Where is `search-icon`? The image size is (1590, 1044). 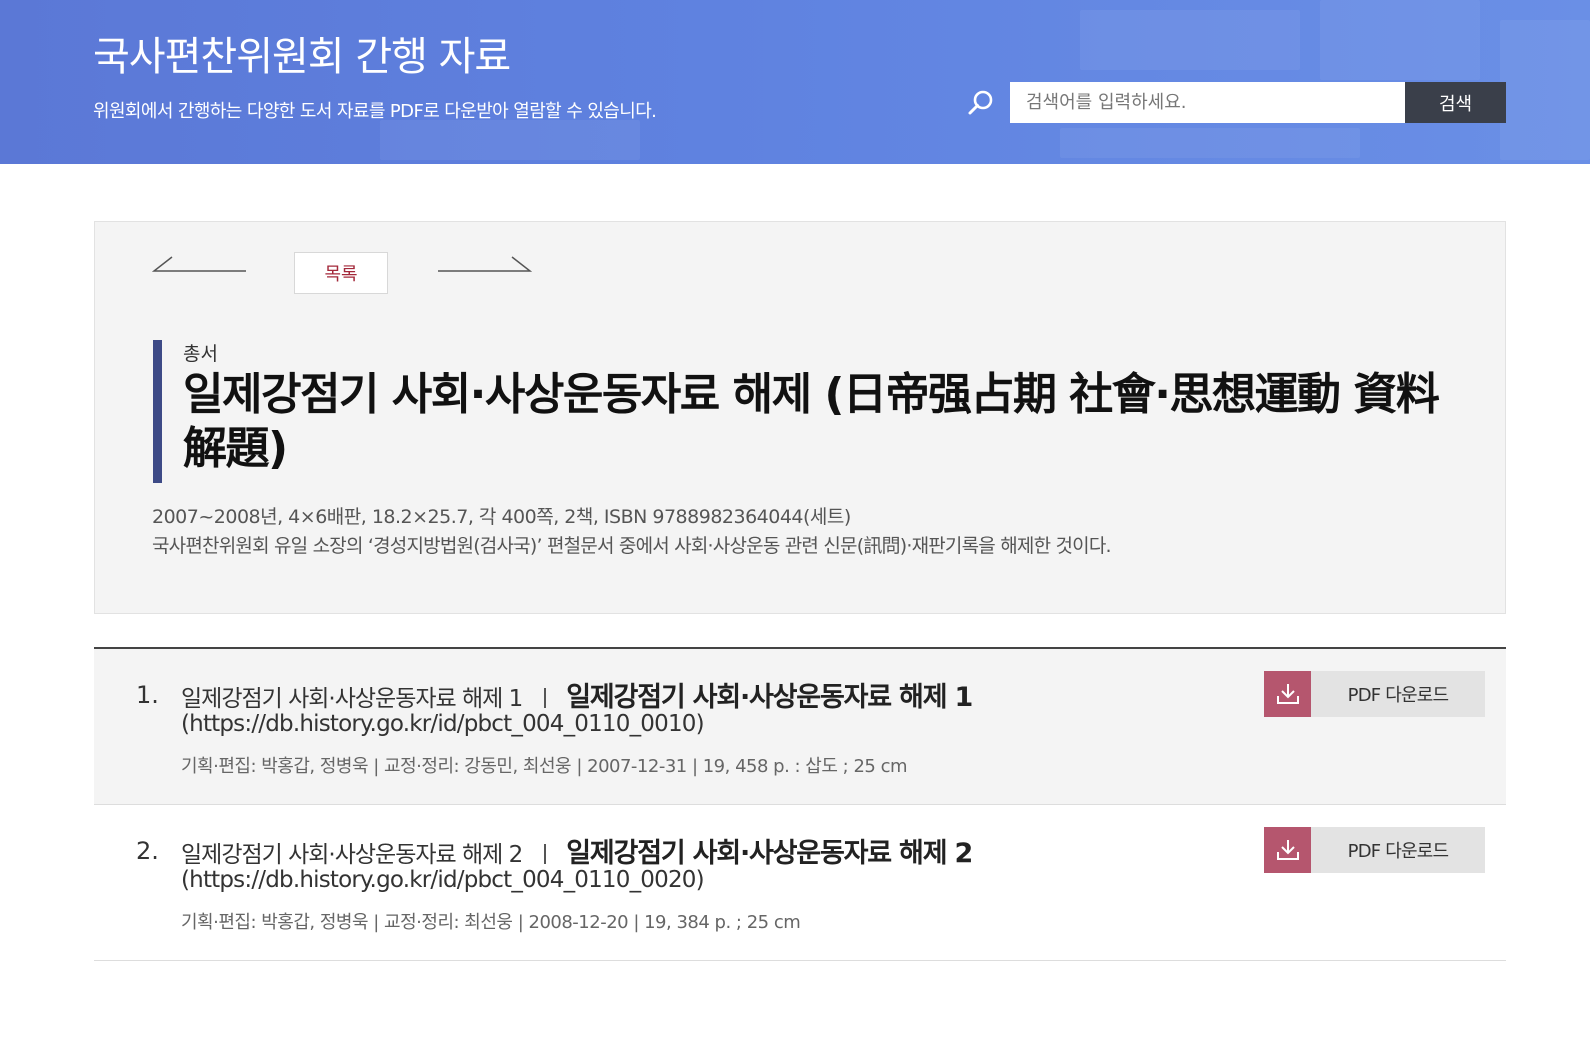
search-icon is located at coordinates (981, 103).